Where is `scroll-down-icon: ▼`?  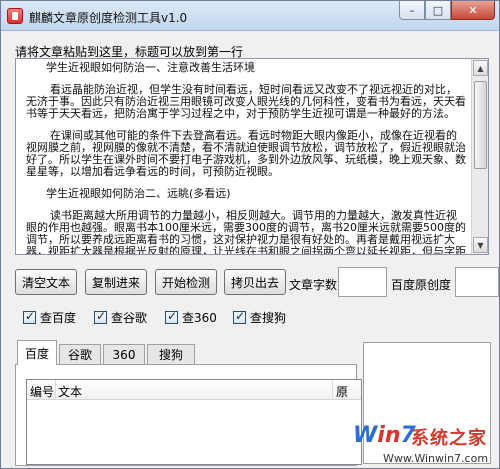 scroll-down-icon: ▼ is located at coordinates (480, 245).